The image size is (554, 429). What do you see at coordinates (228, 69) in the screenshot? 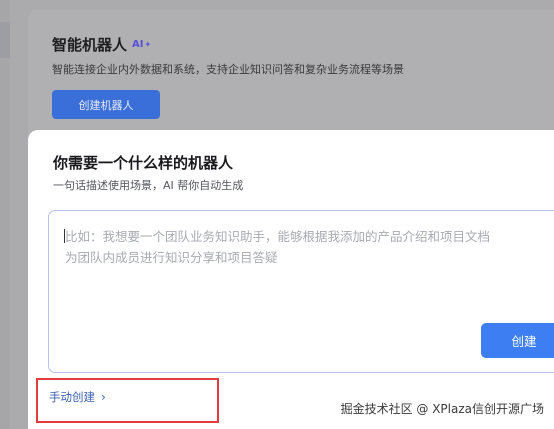
I see `page-description: 智能连接企业内外数据和系统，支持企业知识问答和复杂业务流程等场景` at bounding box center [228, 69].